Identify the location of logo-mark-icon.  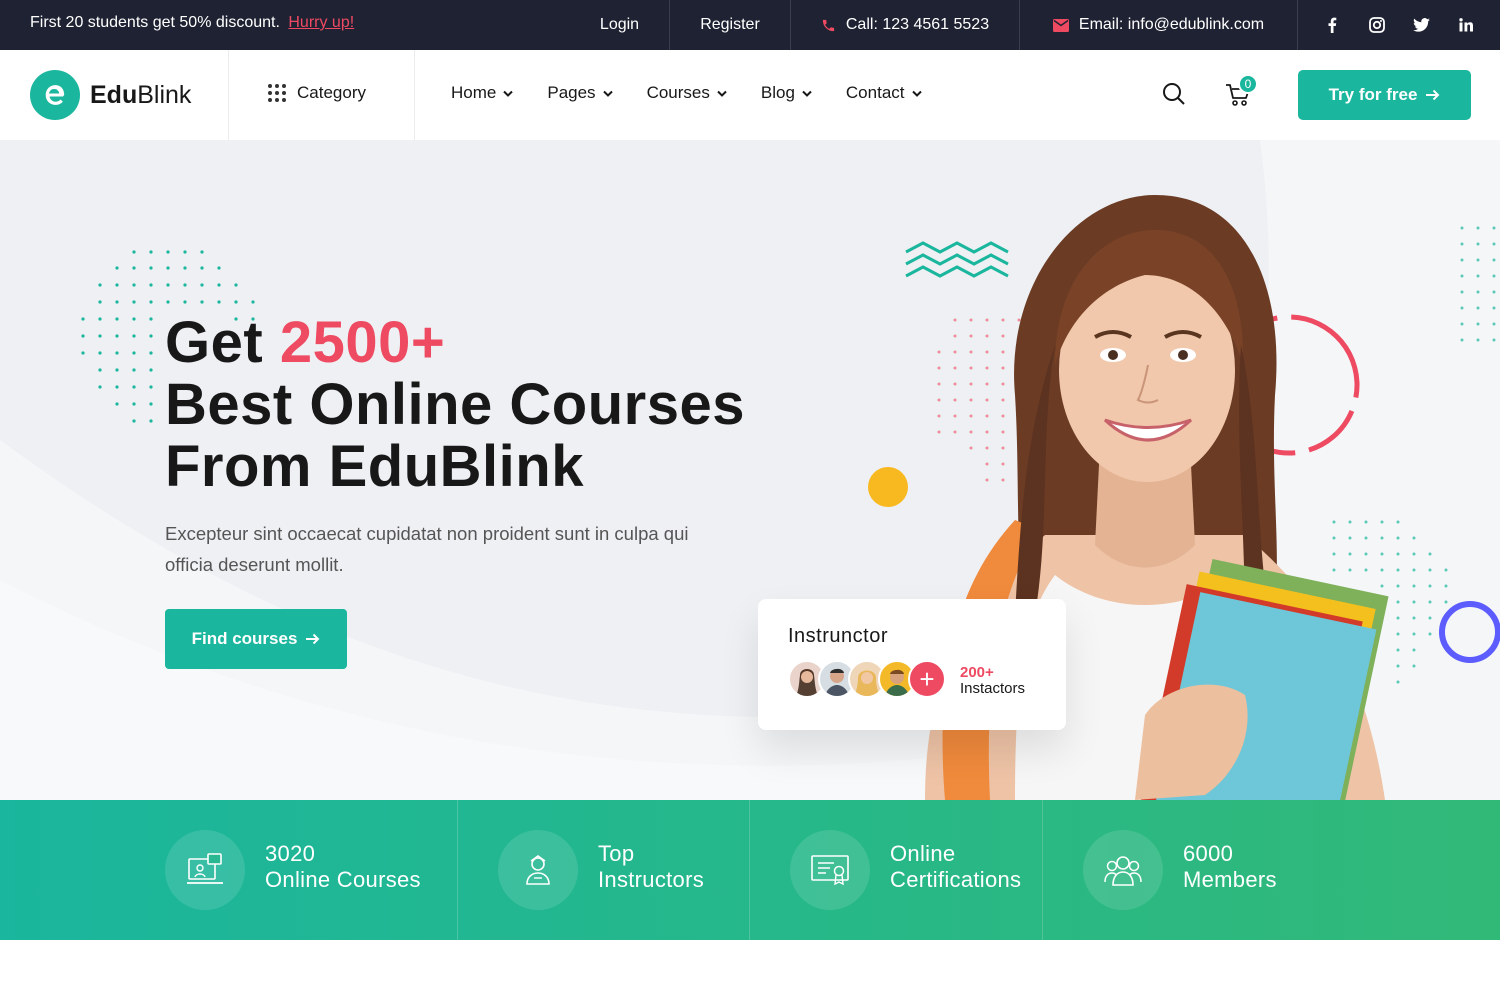
(55, 95).